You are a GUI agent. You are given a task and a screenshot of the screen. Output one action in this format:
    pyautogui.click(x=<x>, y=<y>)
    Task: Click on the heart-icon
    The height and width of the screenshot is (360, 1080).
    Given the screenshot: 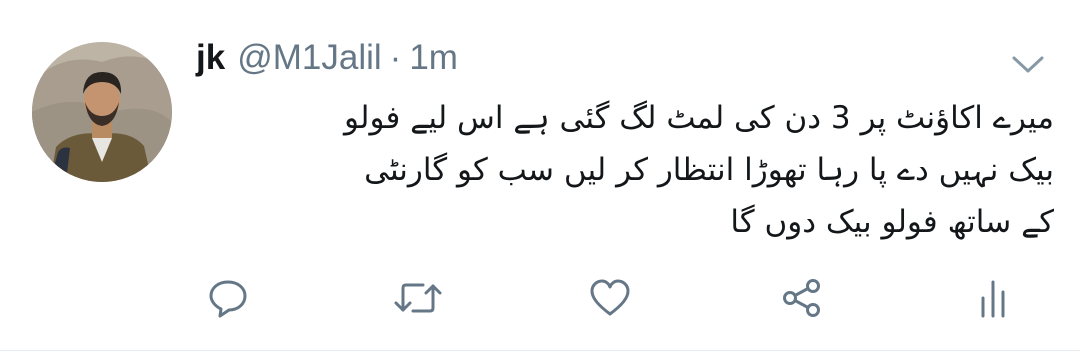 What is the action you would take?
    pyautogui.click(x=610, y=297)
    